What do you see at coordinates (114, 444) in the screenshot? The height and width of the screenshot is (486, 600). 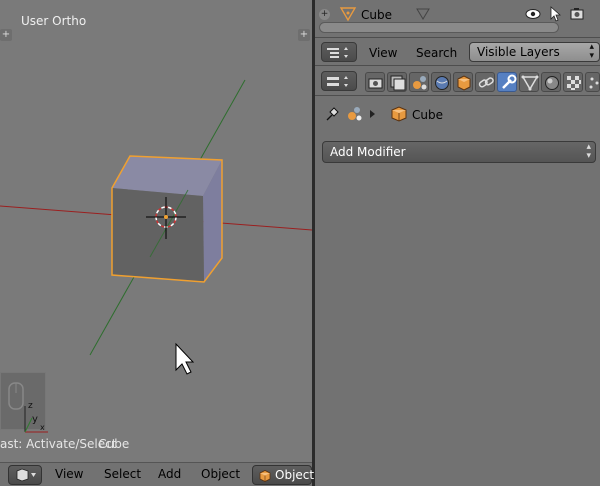 I see `active-object-label: Cube` at bounding box center [114, 444].